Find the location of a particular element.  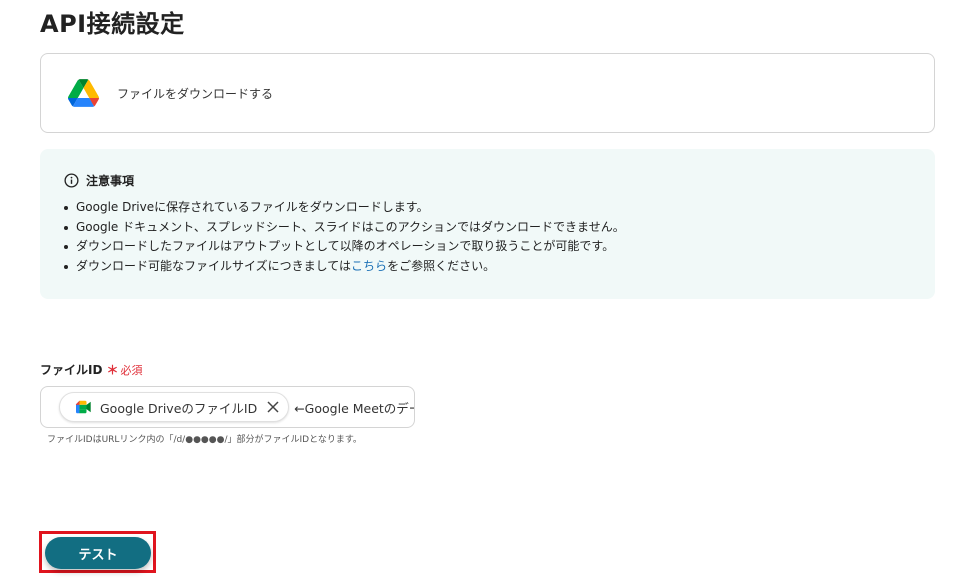

file-id-label: ファイルID is located at coordinates (71, 370).